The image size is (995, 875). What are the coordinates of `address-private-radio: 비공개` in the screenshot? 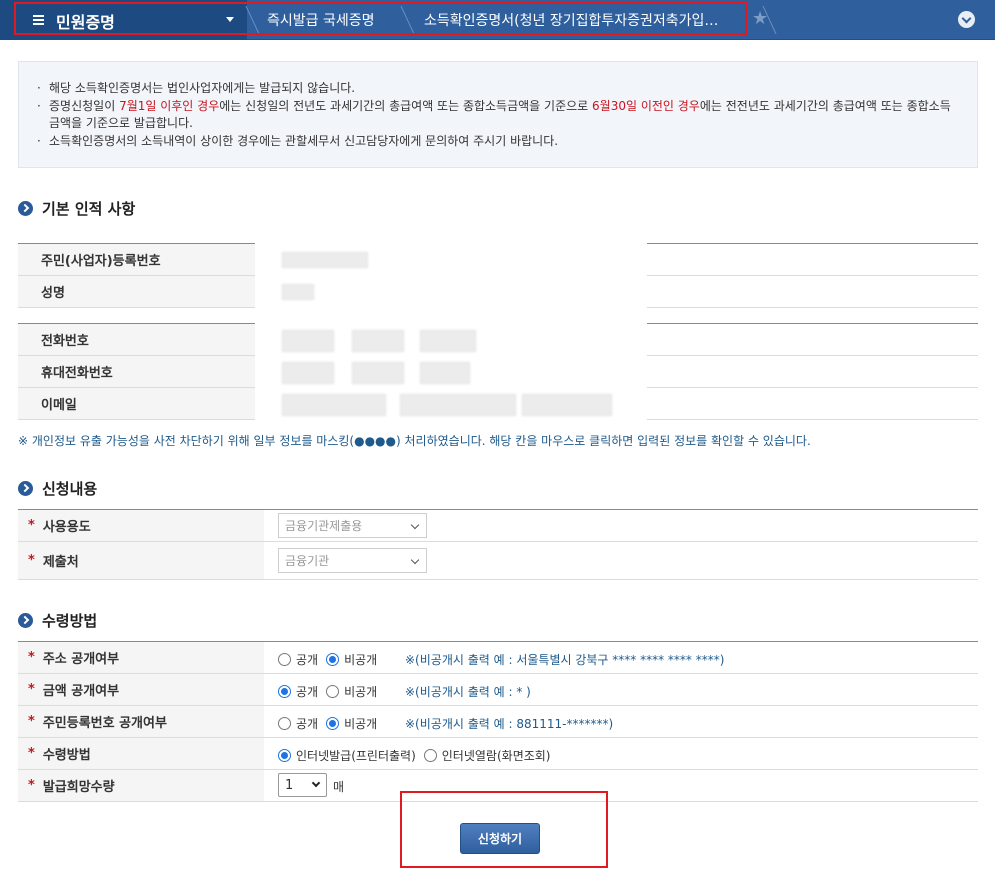 It's located at (351, 659).